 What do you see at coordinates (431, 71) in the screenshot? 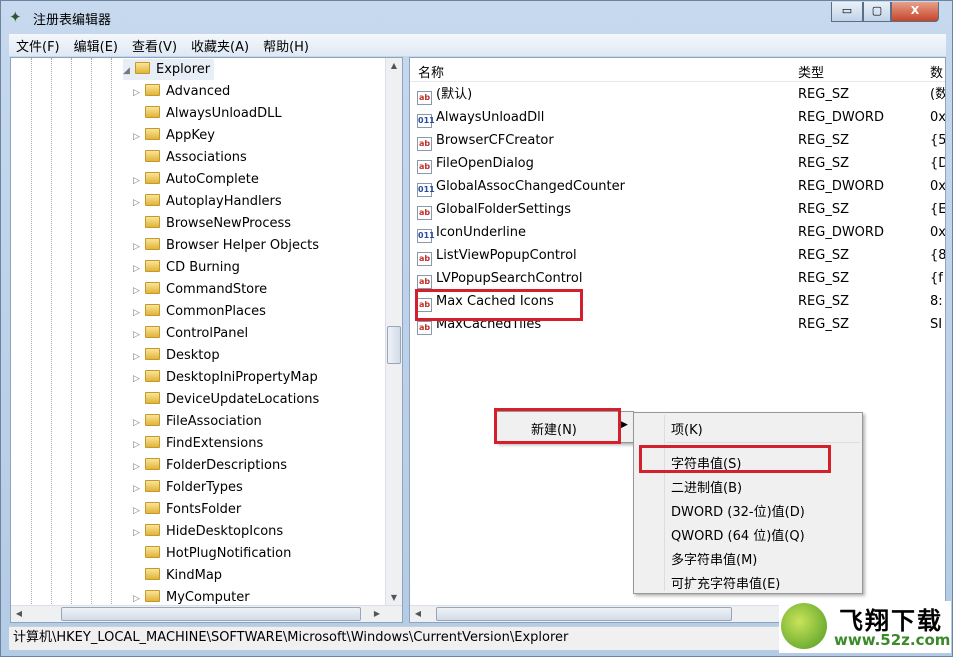
I see `column-header-name: 名称` at bounding box center [431, 71].